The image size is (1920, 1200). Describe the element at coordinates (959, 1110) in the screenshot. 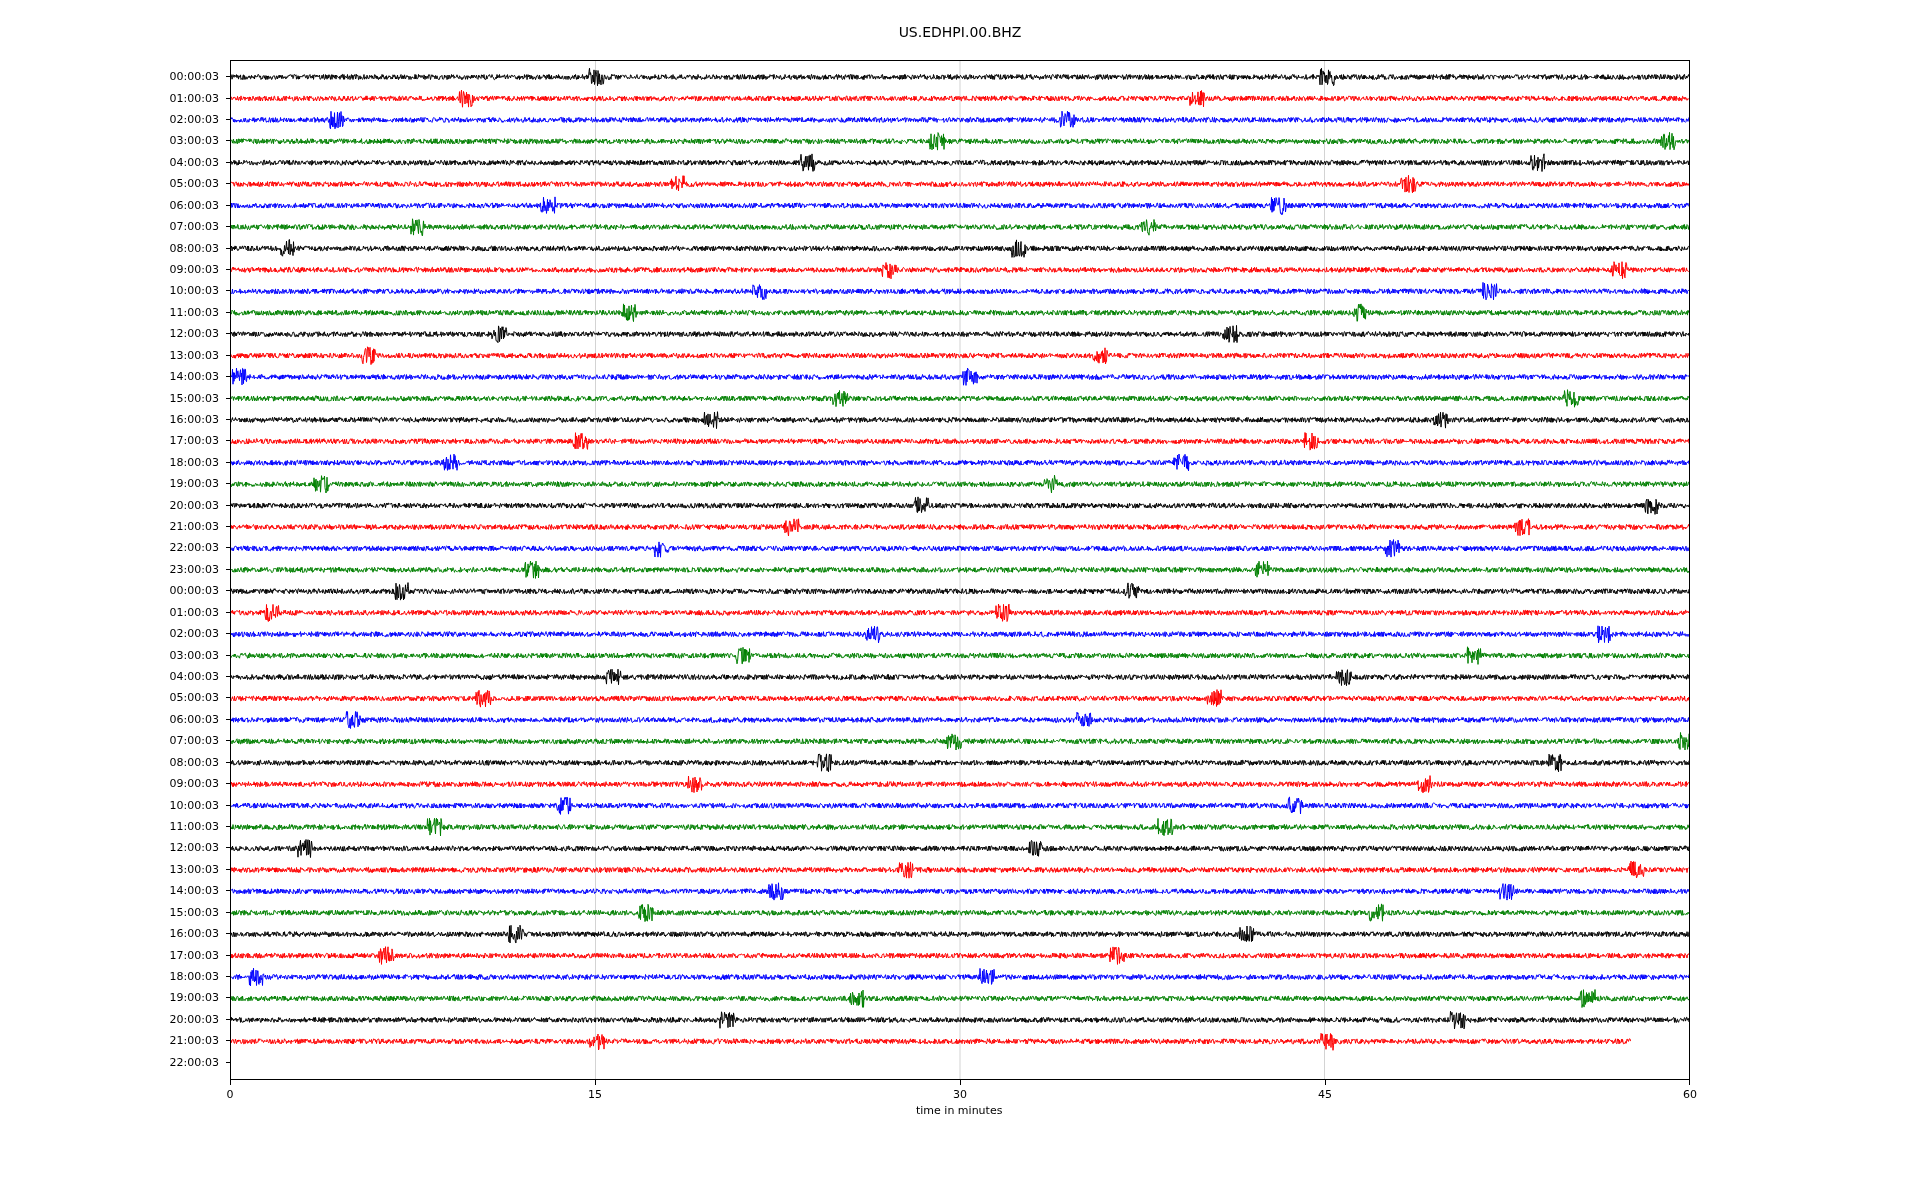

I see `x-axis-title: time in minutes` at that location.